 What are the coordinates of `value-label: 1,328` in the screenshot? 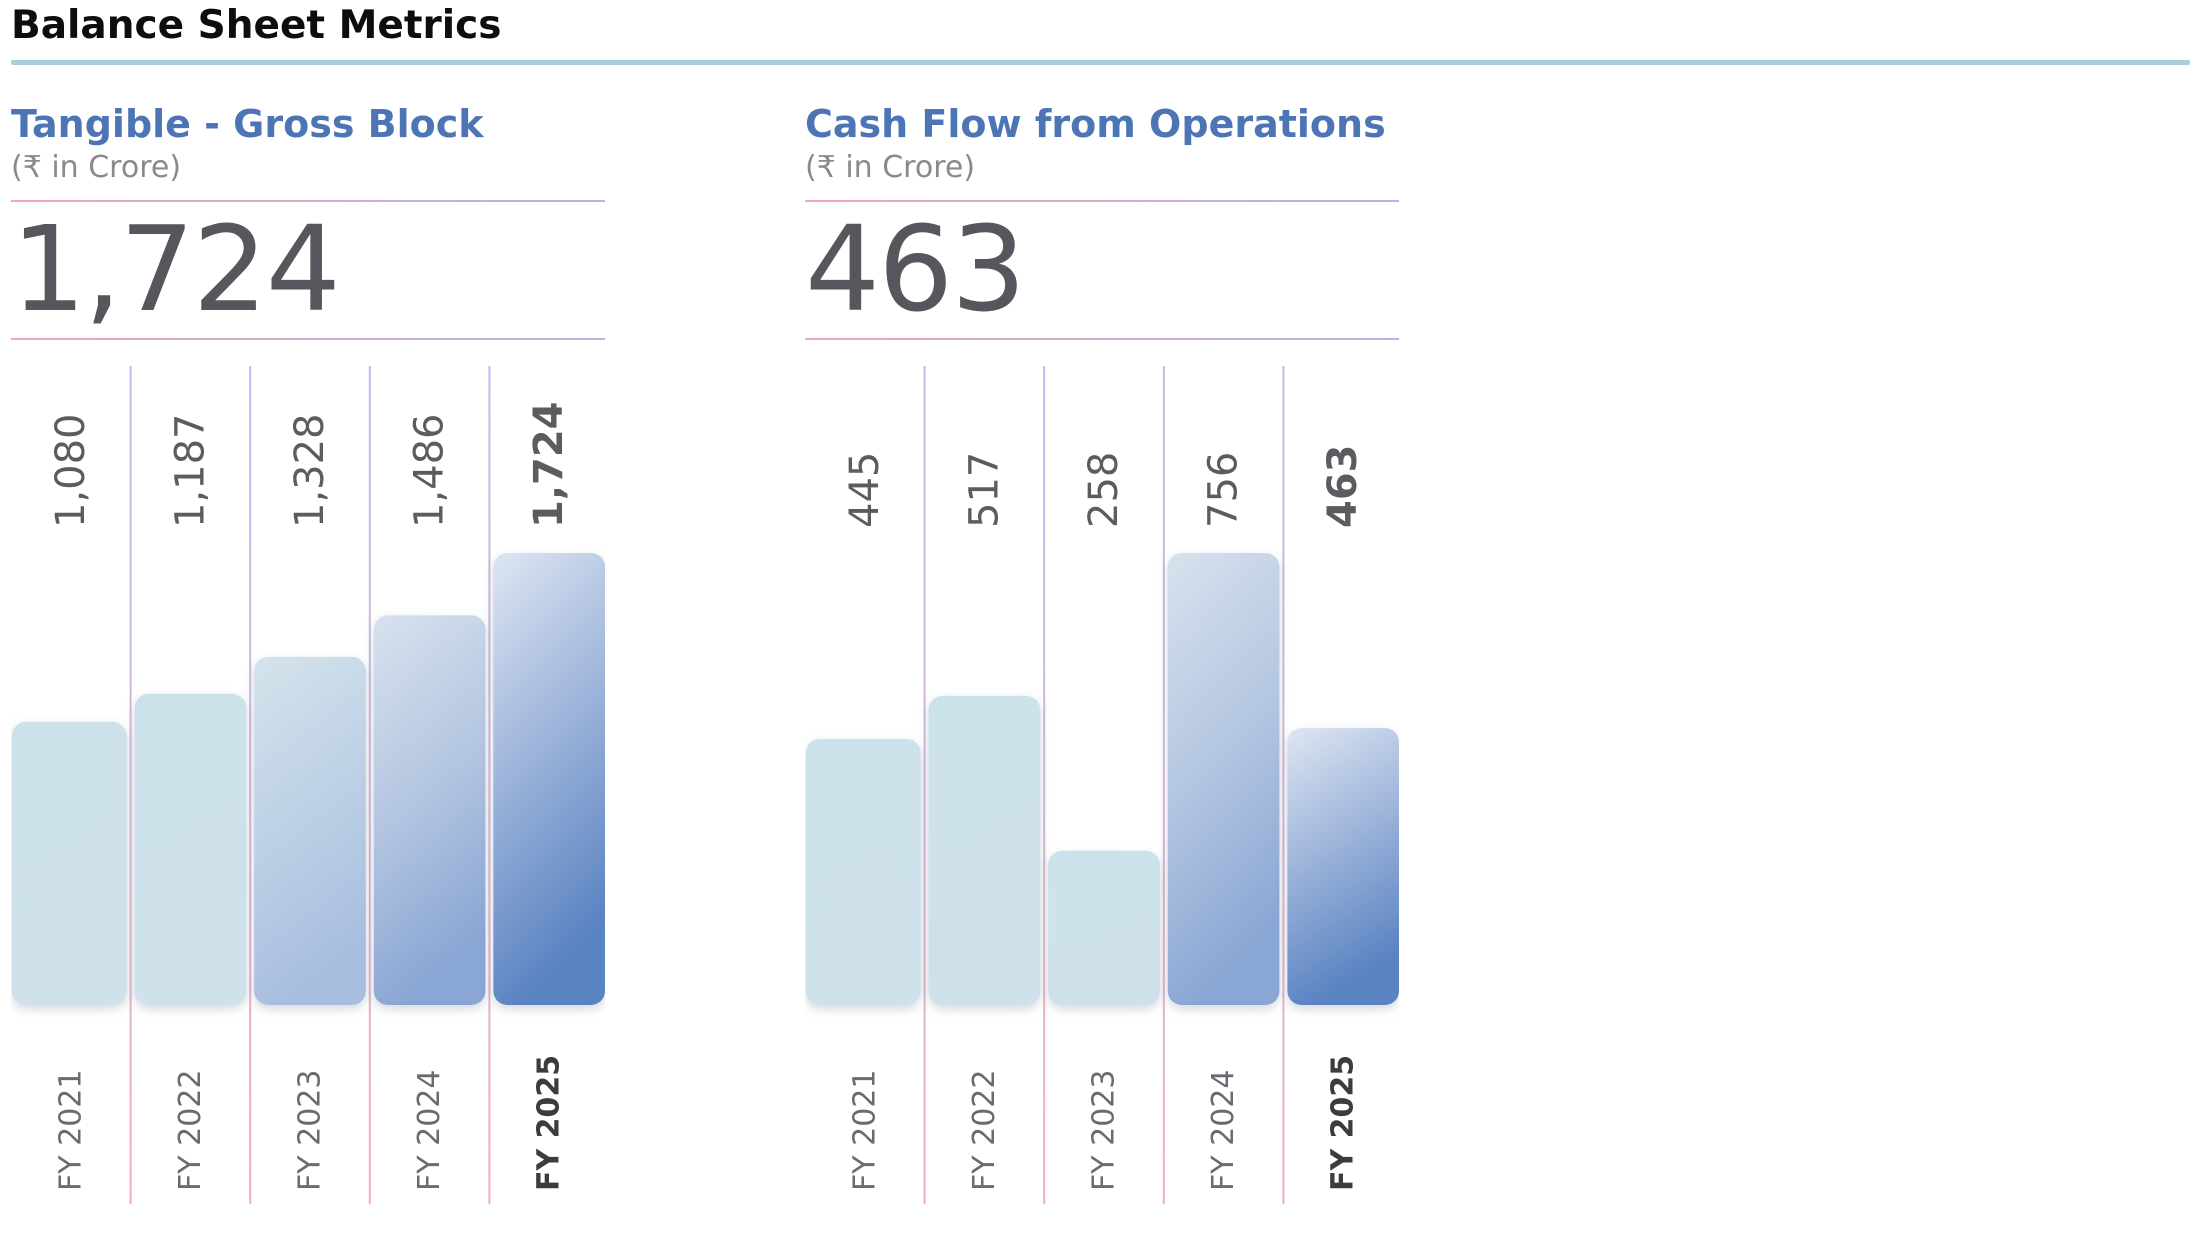 It's located at (310, 470).